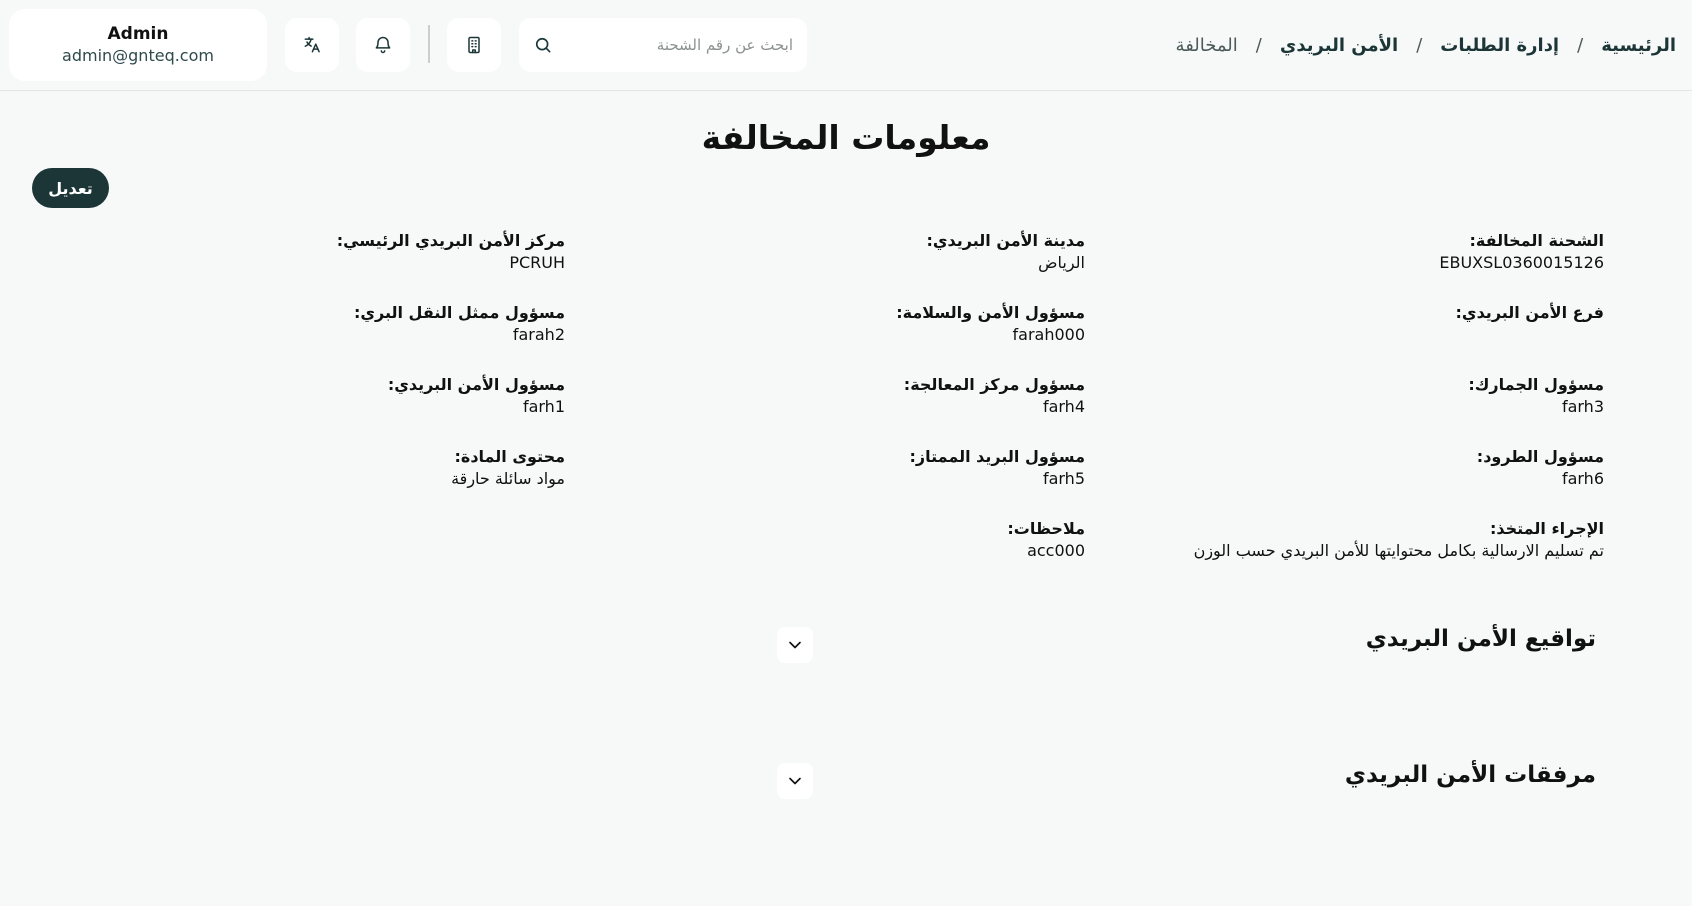  I want to click on field-shipment: الشحنة المخالفة: EBUXSL0360015126, so click(1384, 252).